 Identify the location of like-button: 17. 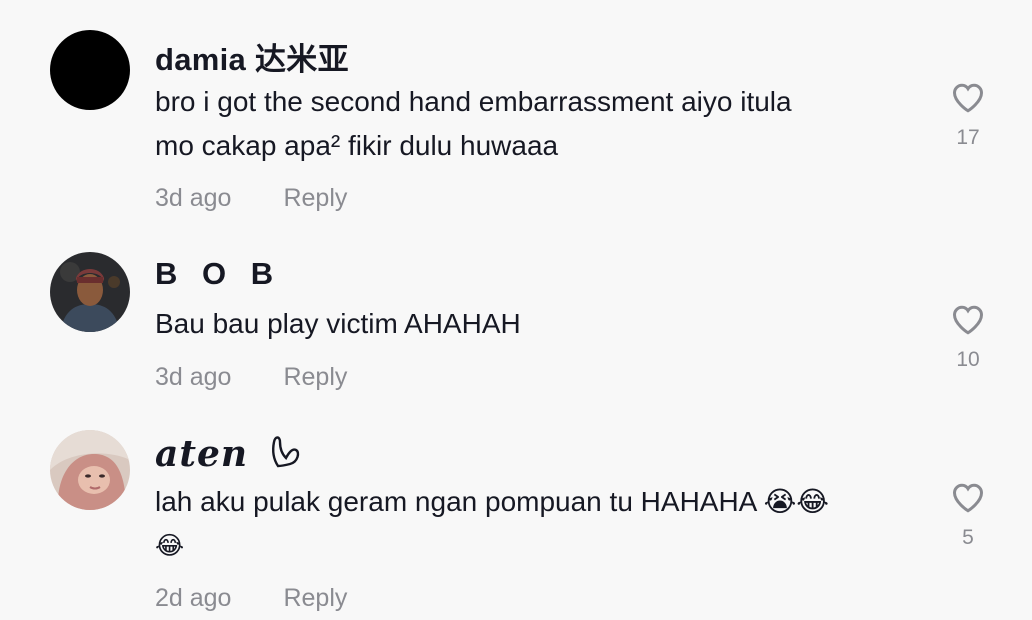
(968, 115).